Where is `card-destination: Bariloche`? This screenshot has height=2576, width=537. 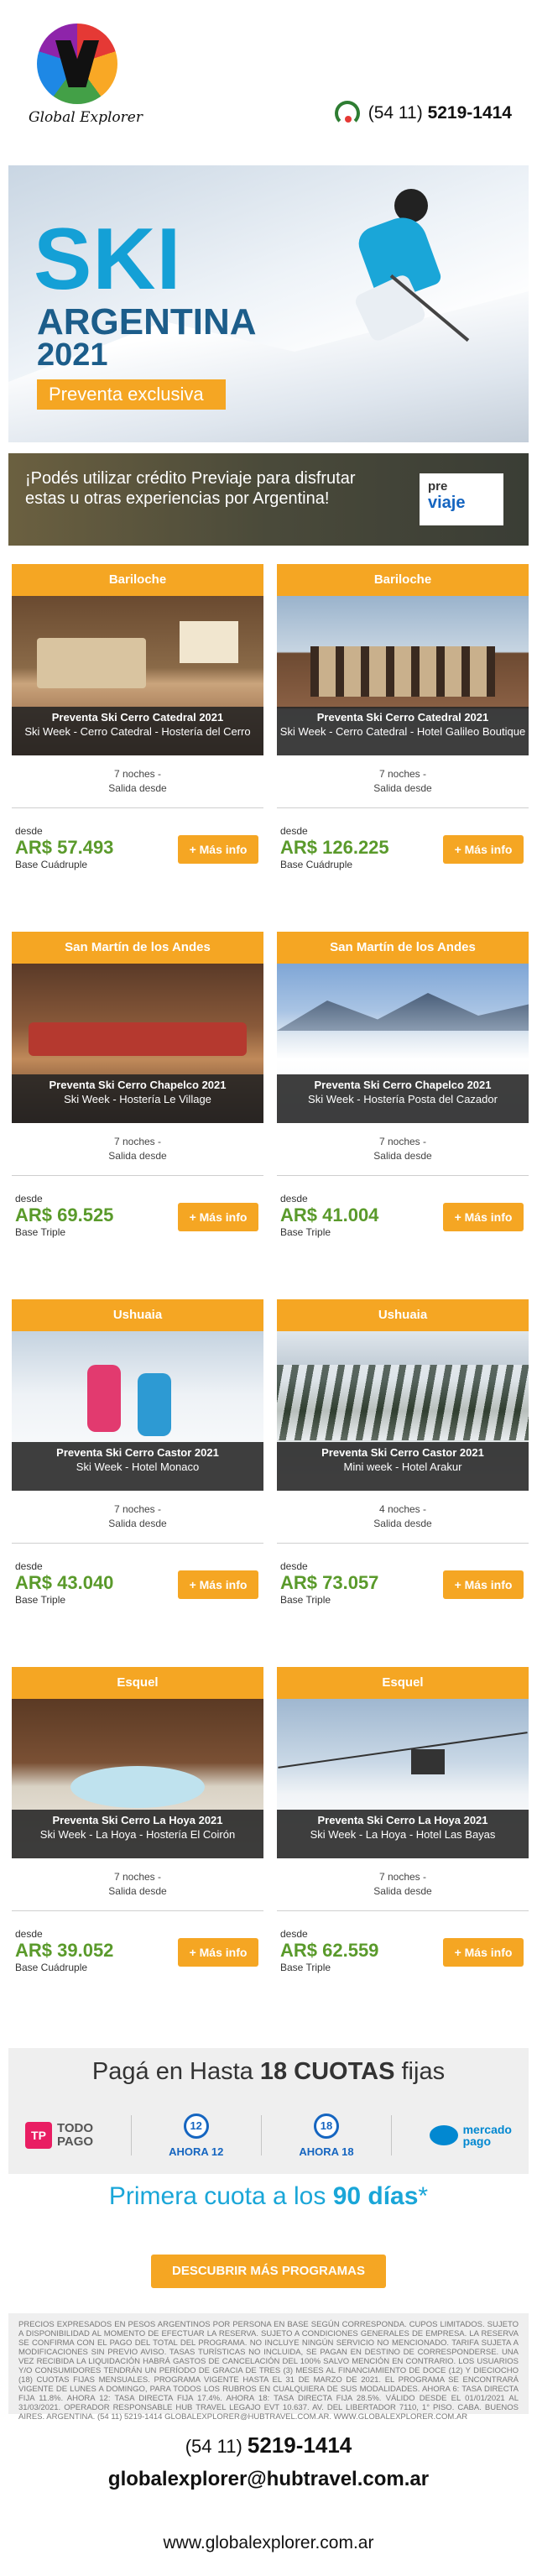
card-destination: Bariloche is located at coordinates (138, 580).